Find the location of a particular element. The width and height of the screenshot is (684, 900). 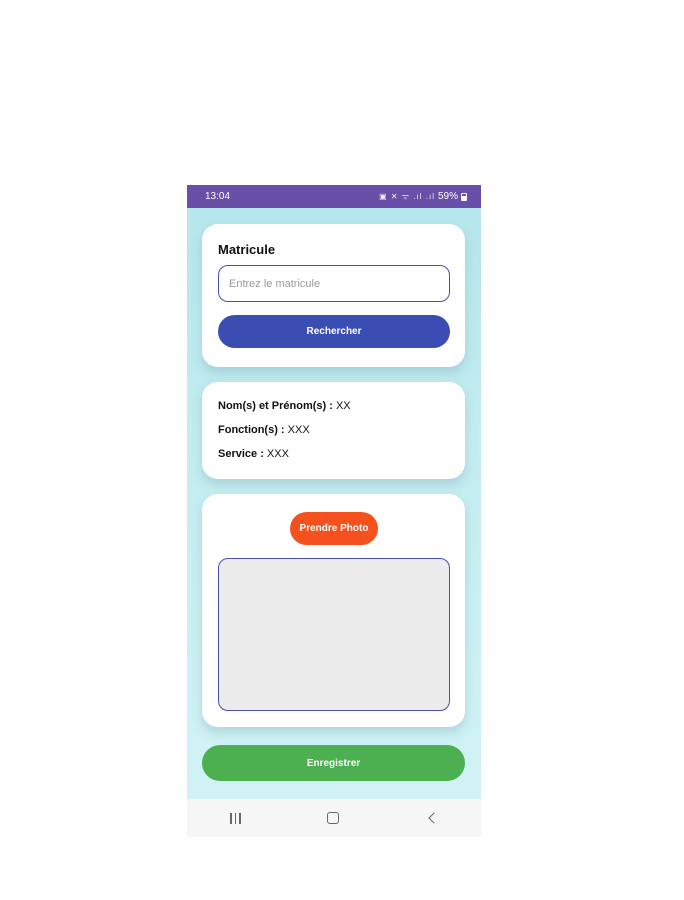

status-indicators: ▣ ✕ ᯤ .ıl .ıl 59% is located at coordinates (423, 196).